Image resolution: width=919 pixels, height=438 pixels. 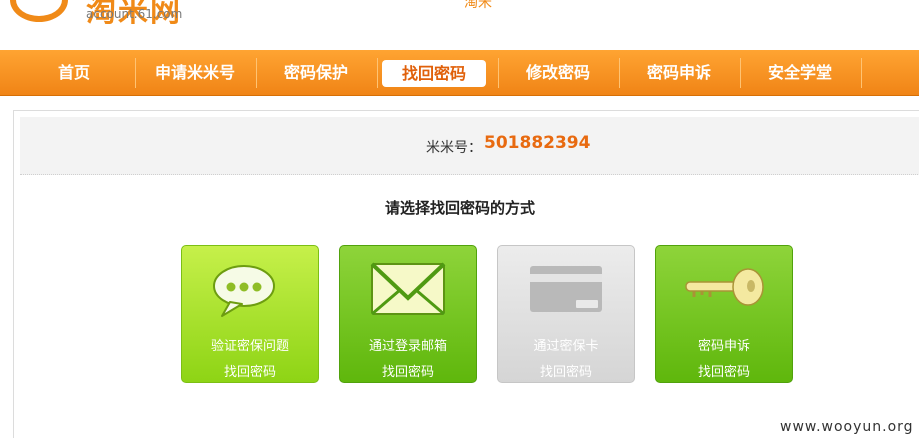 I want to click on account-label: 米米号：, so click(x=454, y=148).